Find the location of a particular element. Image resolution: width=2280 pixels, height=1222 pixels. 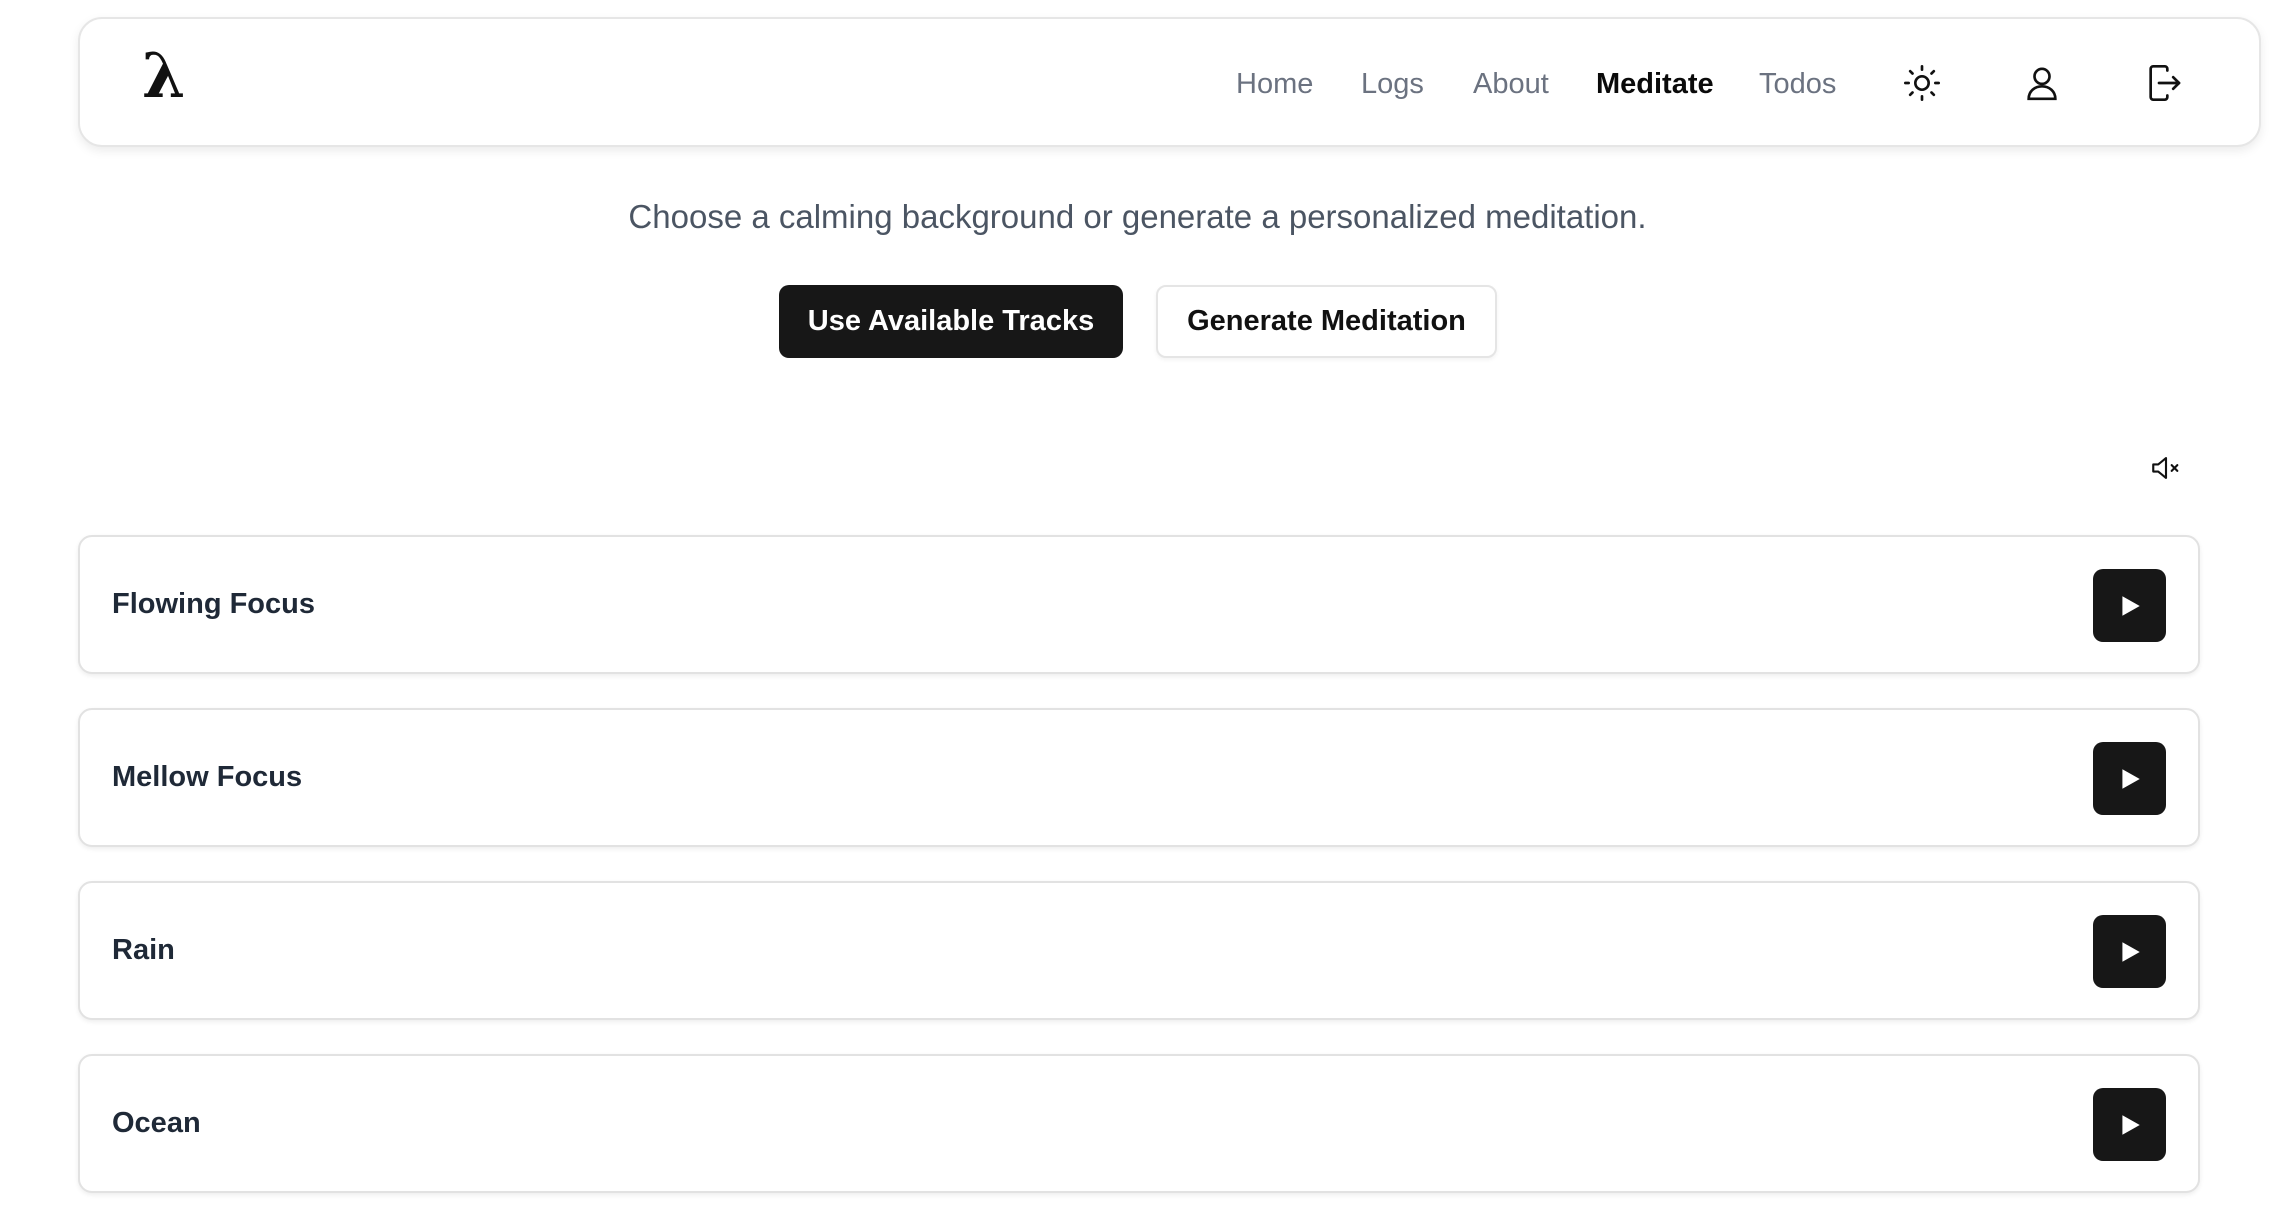

logo-lambda: λ is located at coordinates (163, 76).